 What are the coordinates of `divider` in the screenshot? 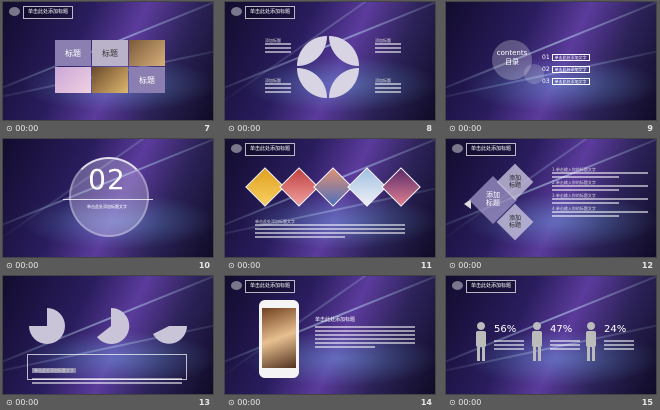 It's located at (108, 199).